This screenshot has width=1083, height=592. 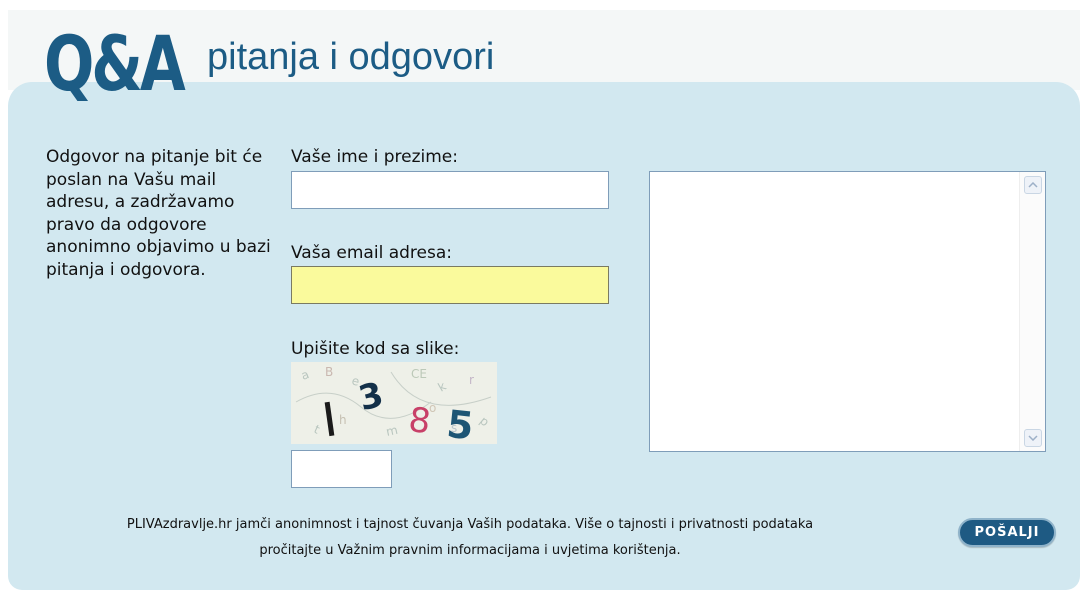 What do you see at coordinates (450, 190) in the screenshot?
I see `name-field` at bounding box center [450, 190].